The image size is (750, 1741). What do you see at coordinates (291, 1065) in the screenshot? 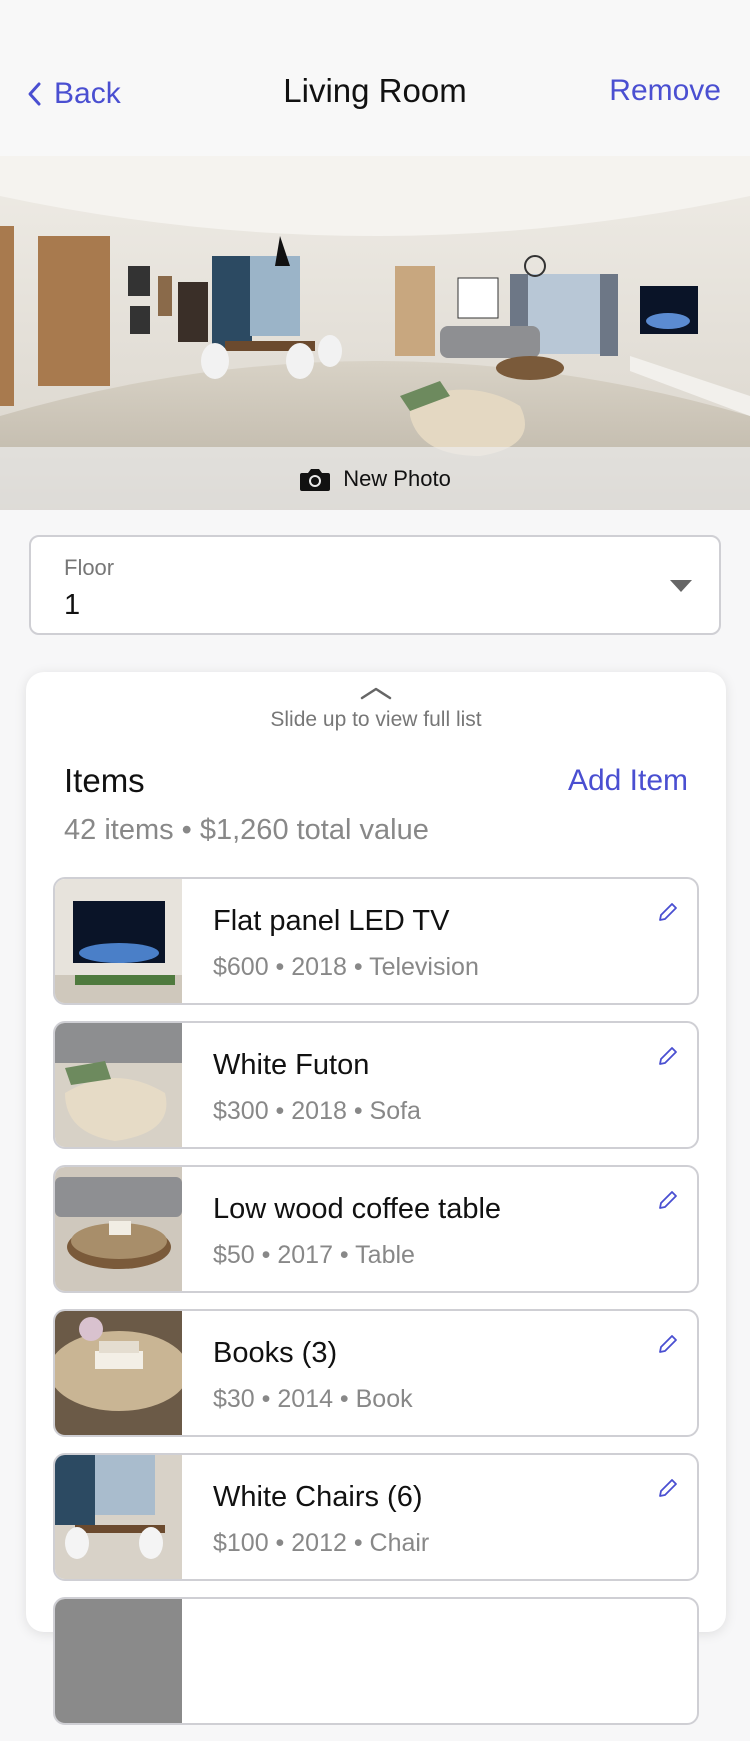
I see `item-name: White Futon` at bounding box center [291, 1065].